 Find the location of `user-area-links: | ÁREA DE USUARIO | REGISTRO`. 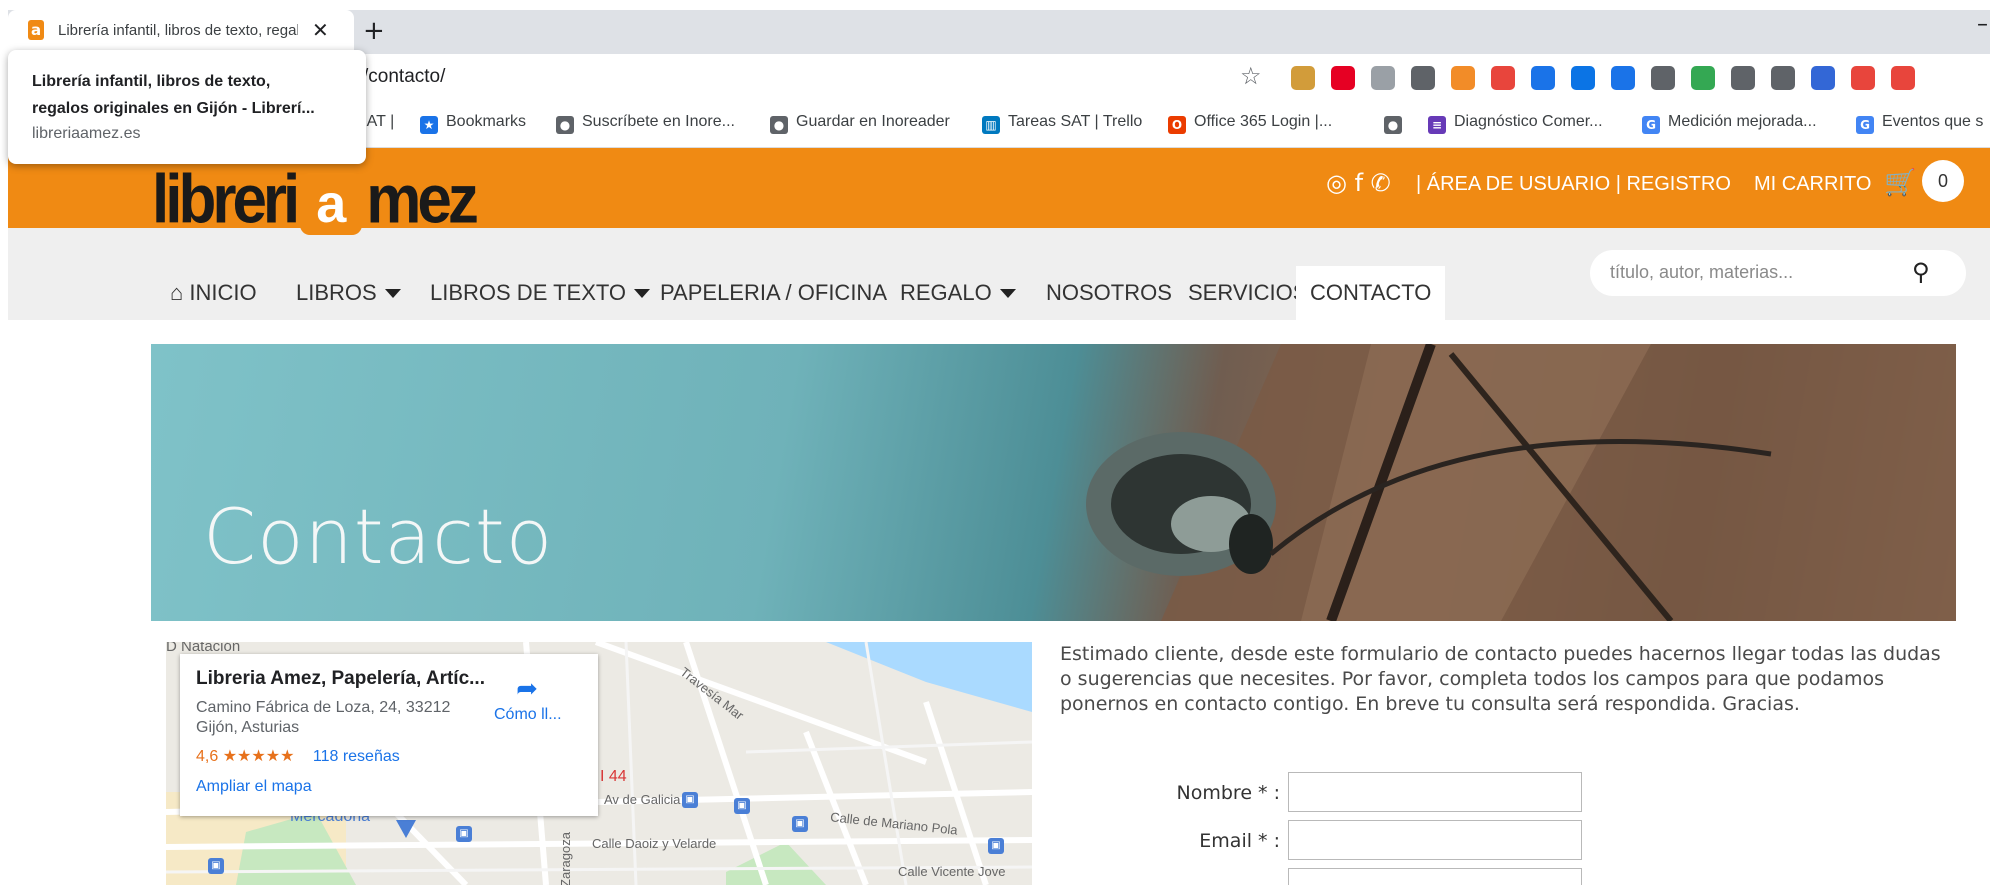

user-area-links: | ÁREA DE USUARIO | REGISTRO is located at coordinates (1573, 184).